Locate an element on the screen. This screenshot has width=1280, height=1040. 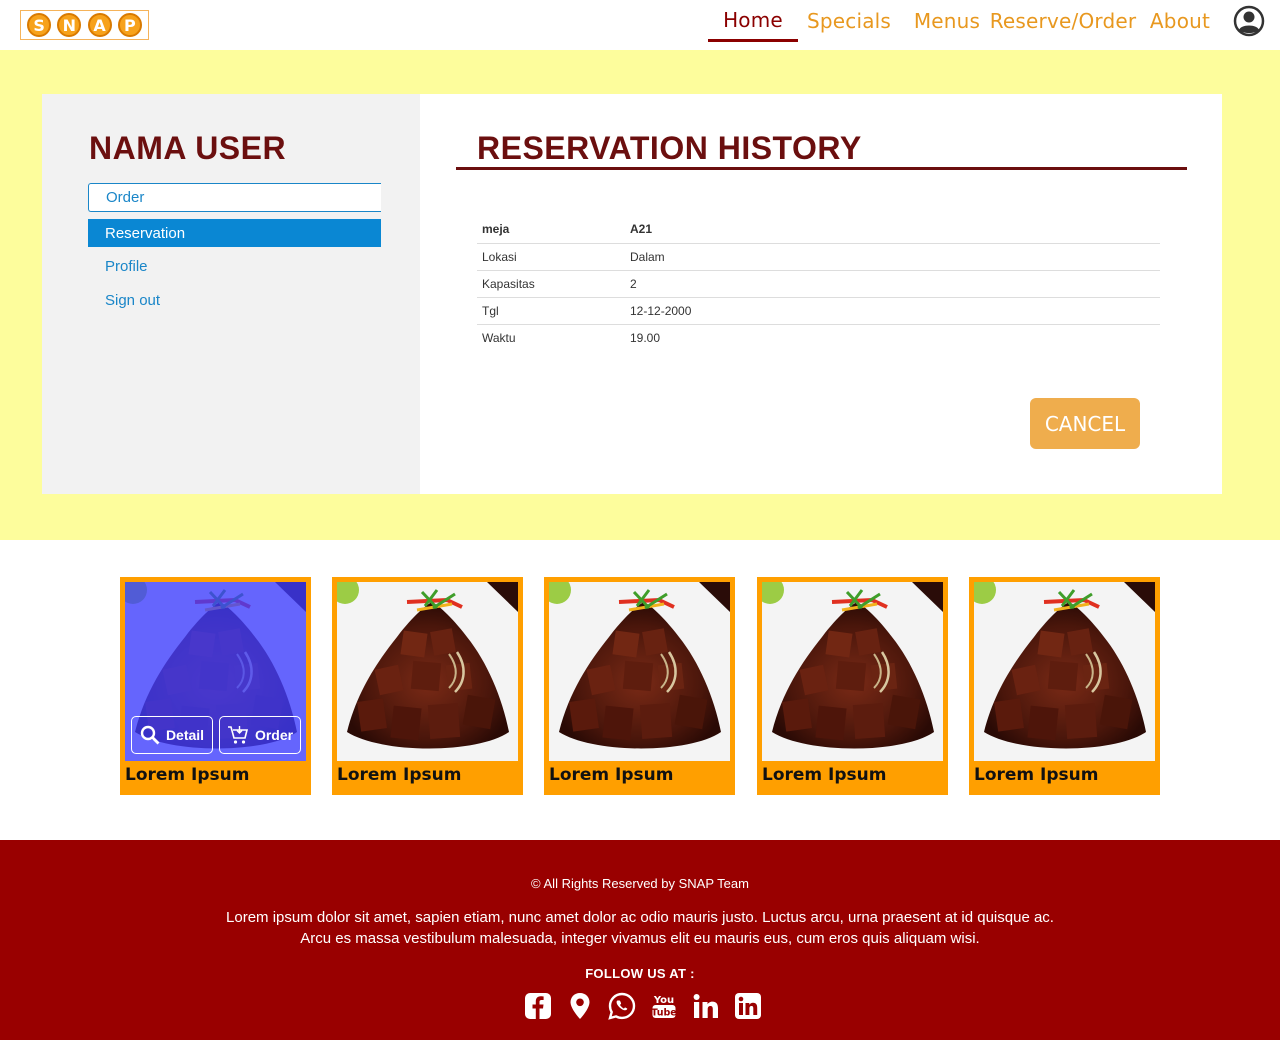
sidebar-item-sign-out: Sign out is located at coordinates (234, 300).